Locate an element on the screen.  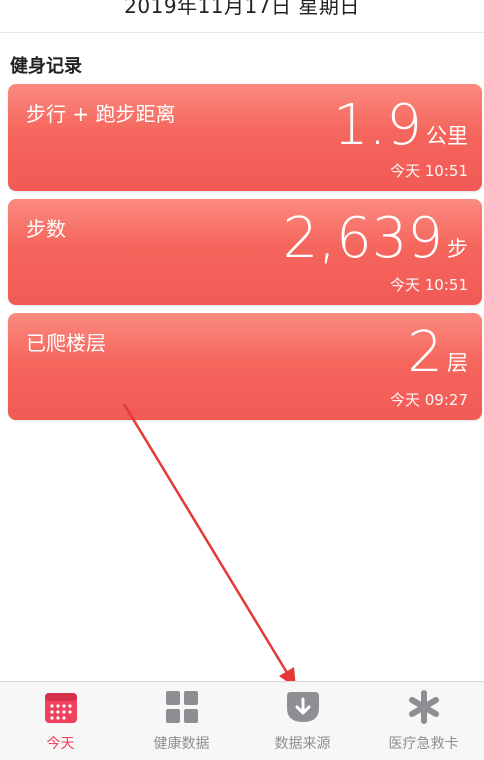
tab-label: 医疗急救卡 is located at coordinates (423, 744).